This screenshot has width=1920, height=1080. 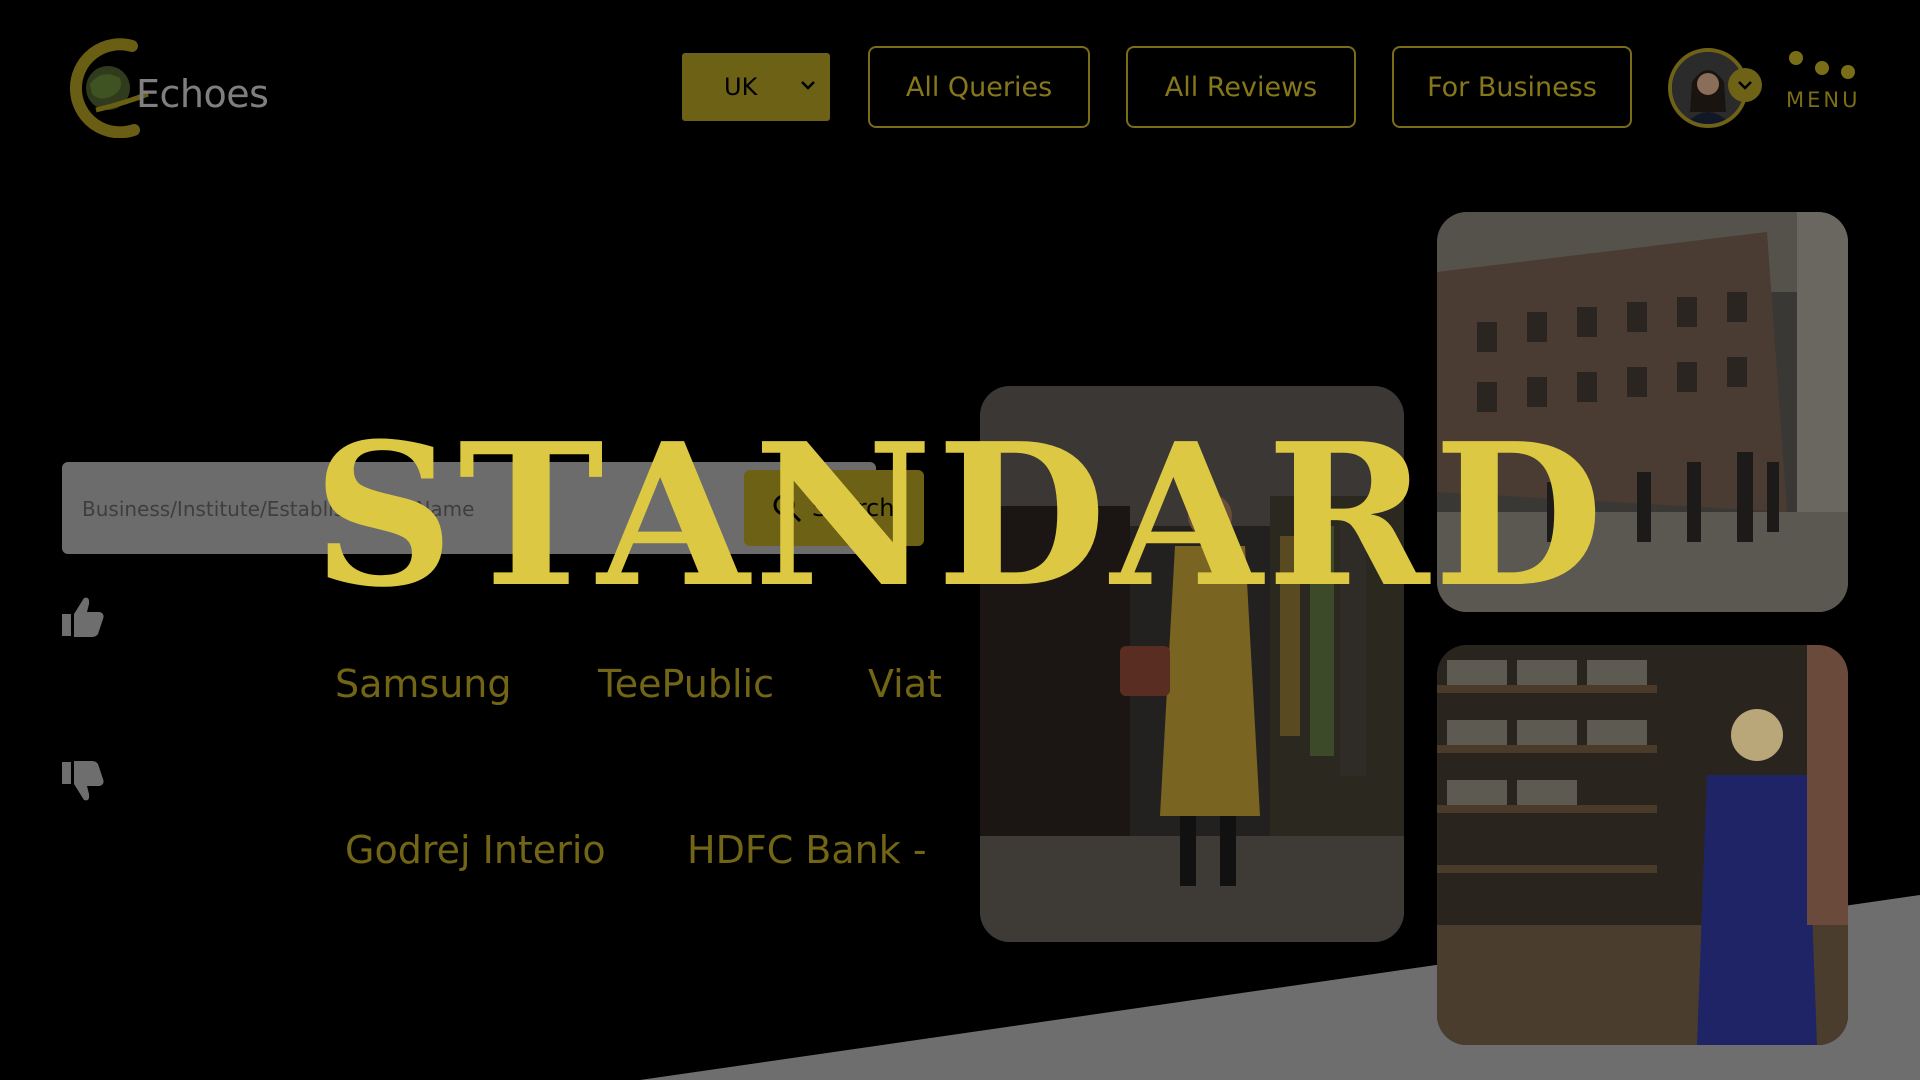 What do you see at coordinates (202, 94) in the screenshot?
I see `logo-text: Echoes` at bounding box center [202, 94].